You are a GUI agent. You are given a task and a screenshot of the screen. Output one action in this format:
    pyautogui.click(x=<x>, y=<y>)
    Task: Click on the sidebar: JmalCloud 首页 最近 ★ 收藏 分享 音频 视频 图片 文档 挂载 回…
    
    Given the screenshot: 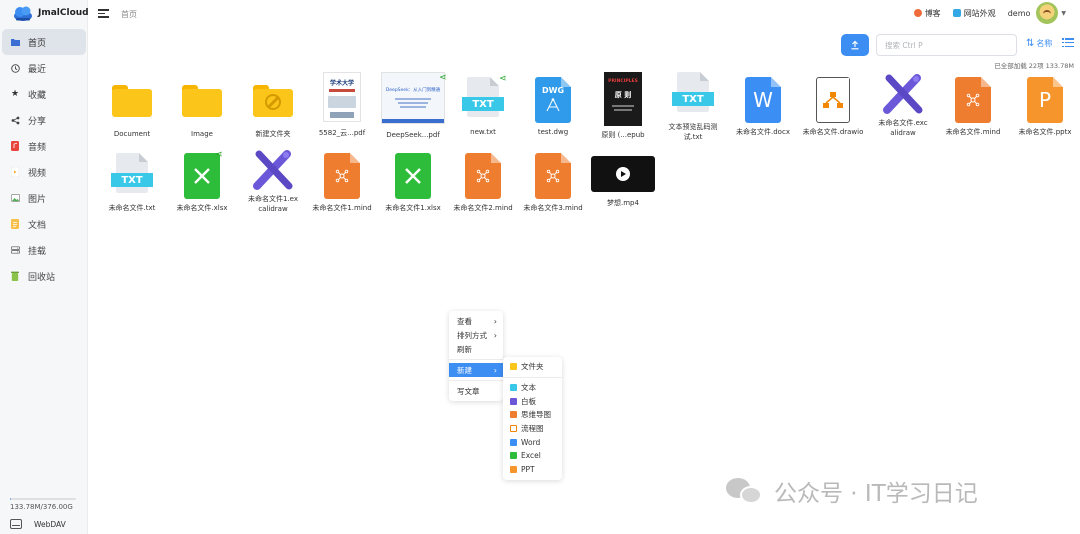 What is the action you would take?
    pyautogui.click(x=44, y=267)
    